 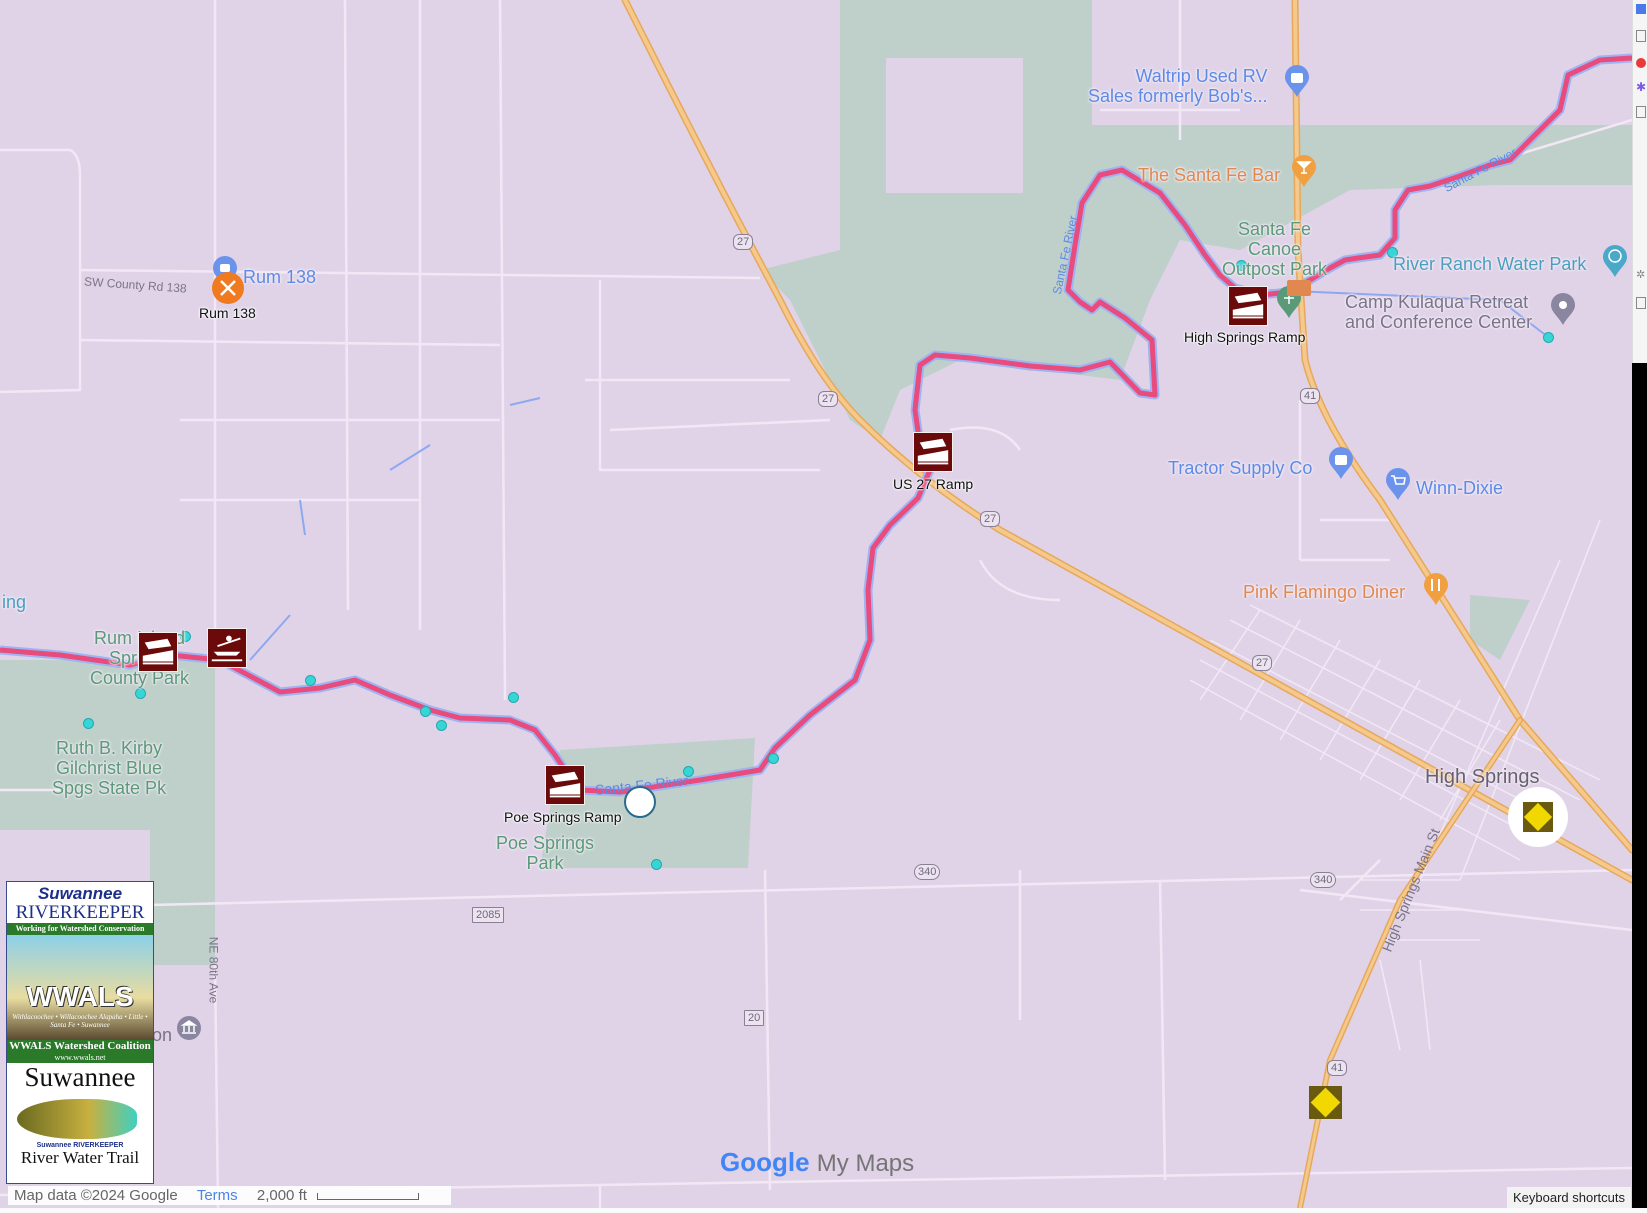 What do you see at coordinates (1640, 274) in the screenshot?
I see `settings-icon: ✲` at bounding box center [1640, 274].